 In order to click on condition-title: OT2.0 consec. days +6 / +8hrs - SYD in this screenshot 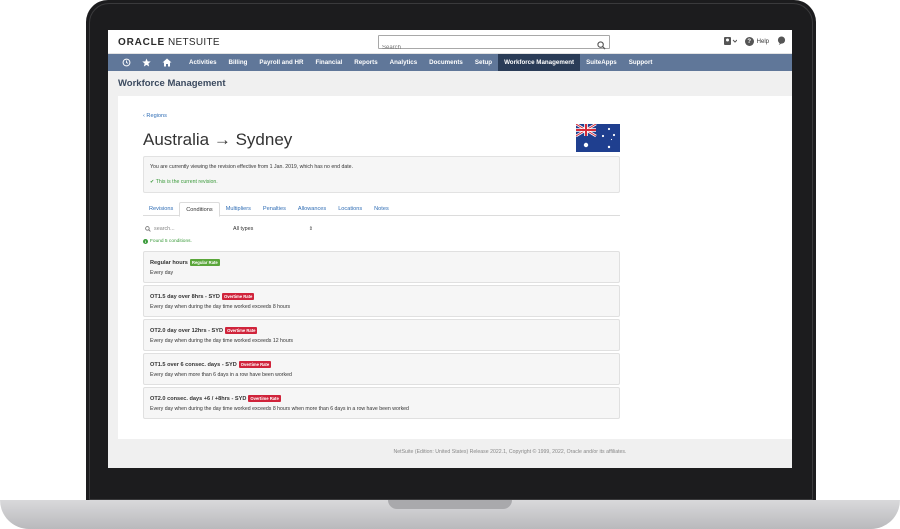, I will do `click(198, 398)`.